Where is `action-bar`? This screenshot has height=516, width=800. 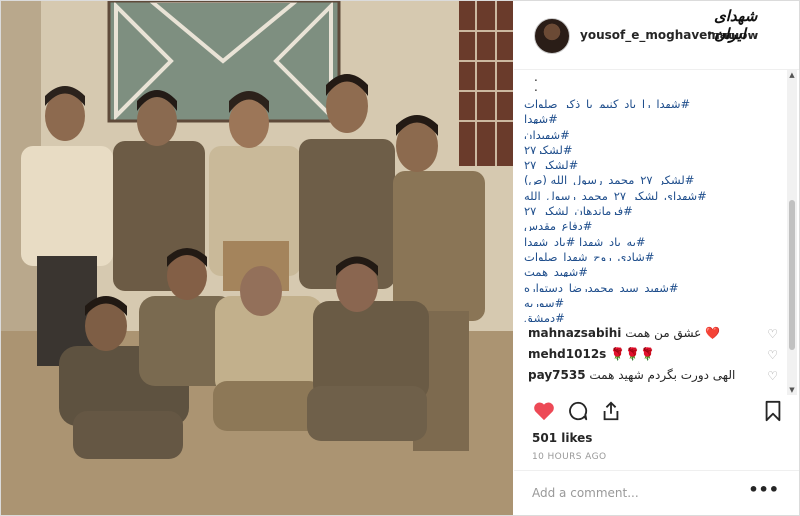 action-bar is located at coordinates (656, 412).